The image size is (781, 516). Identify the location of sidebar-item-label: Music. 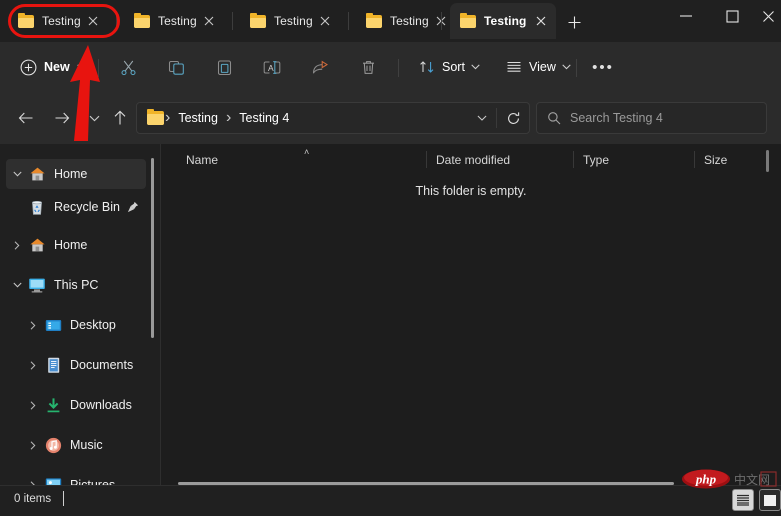
(86, 445).